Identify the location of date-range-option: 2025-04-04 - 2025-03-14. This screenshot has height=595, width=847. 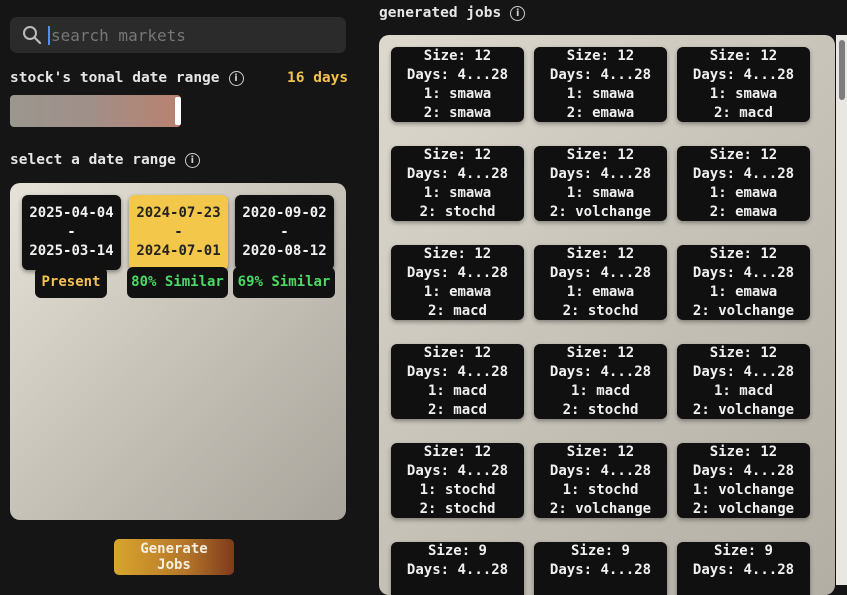
(71, 232).